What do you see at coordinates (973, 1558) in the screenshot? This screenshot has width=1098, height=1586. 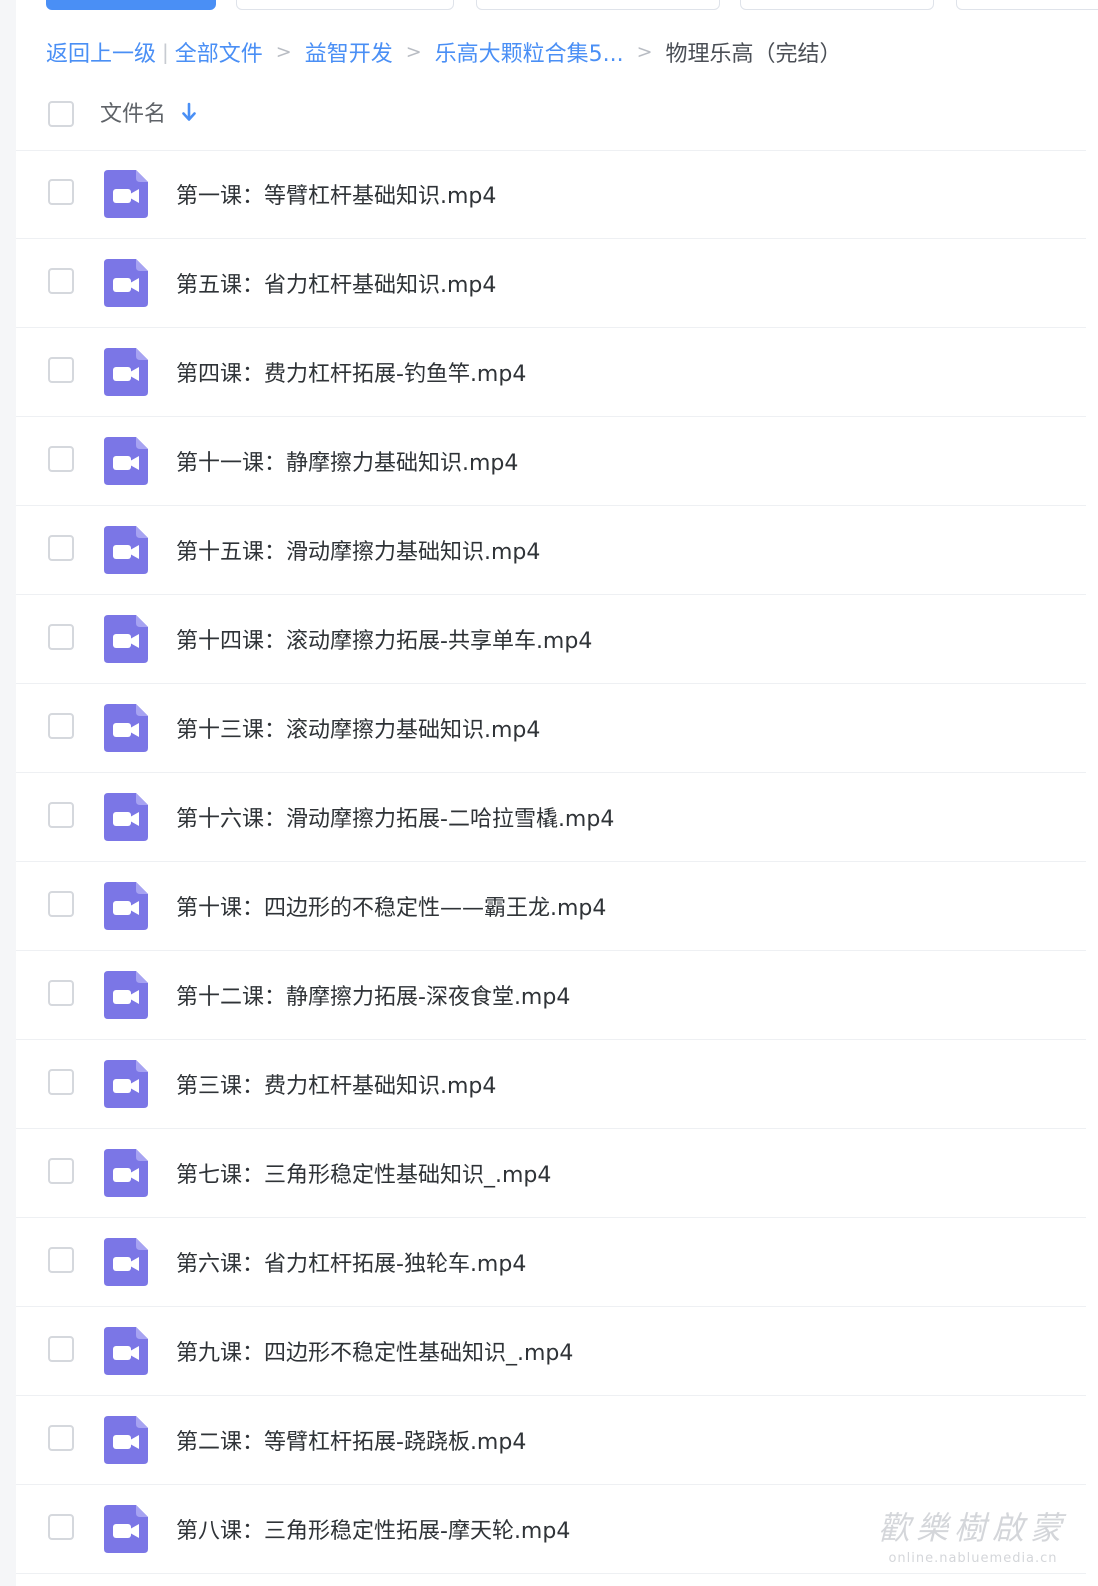 I see `watermark-url: online.nabluemedia.cn` at bounding box center [973, 1558].